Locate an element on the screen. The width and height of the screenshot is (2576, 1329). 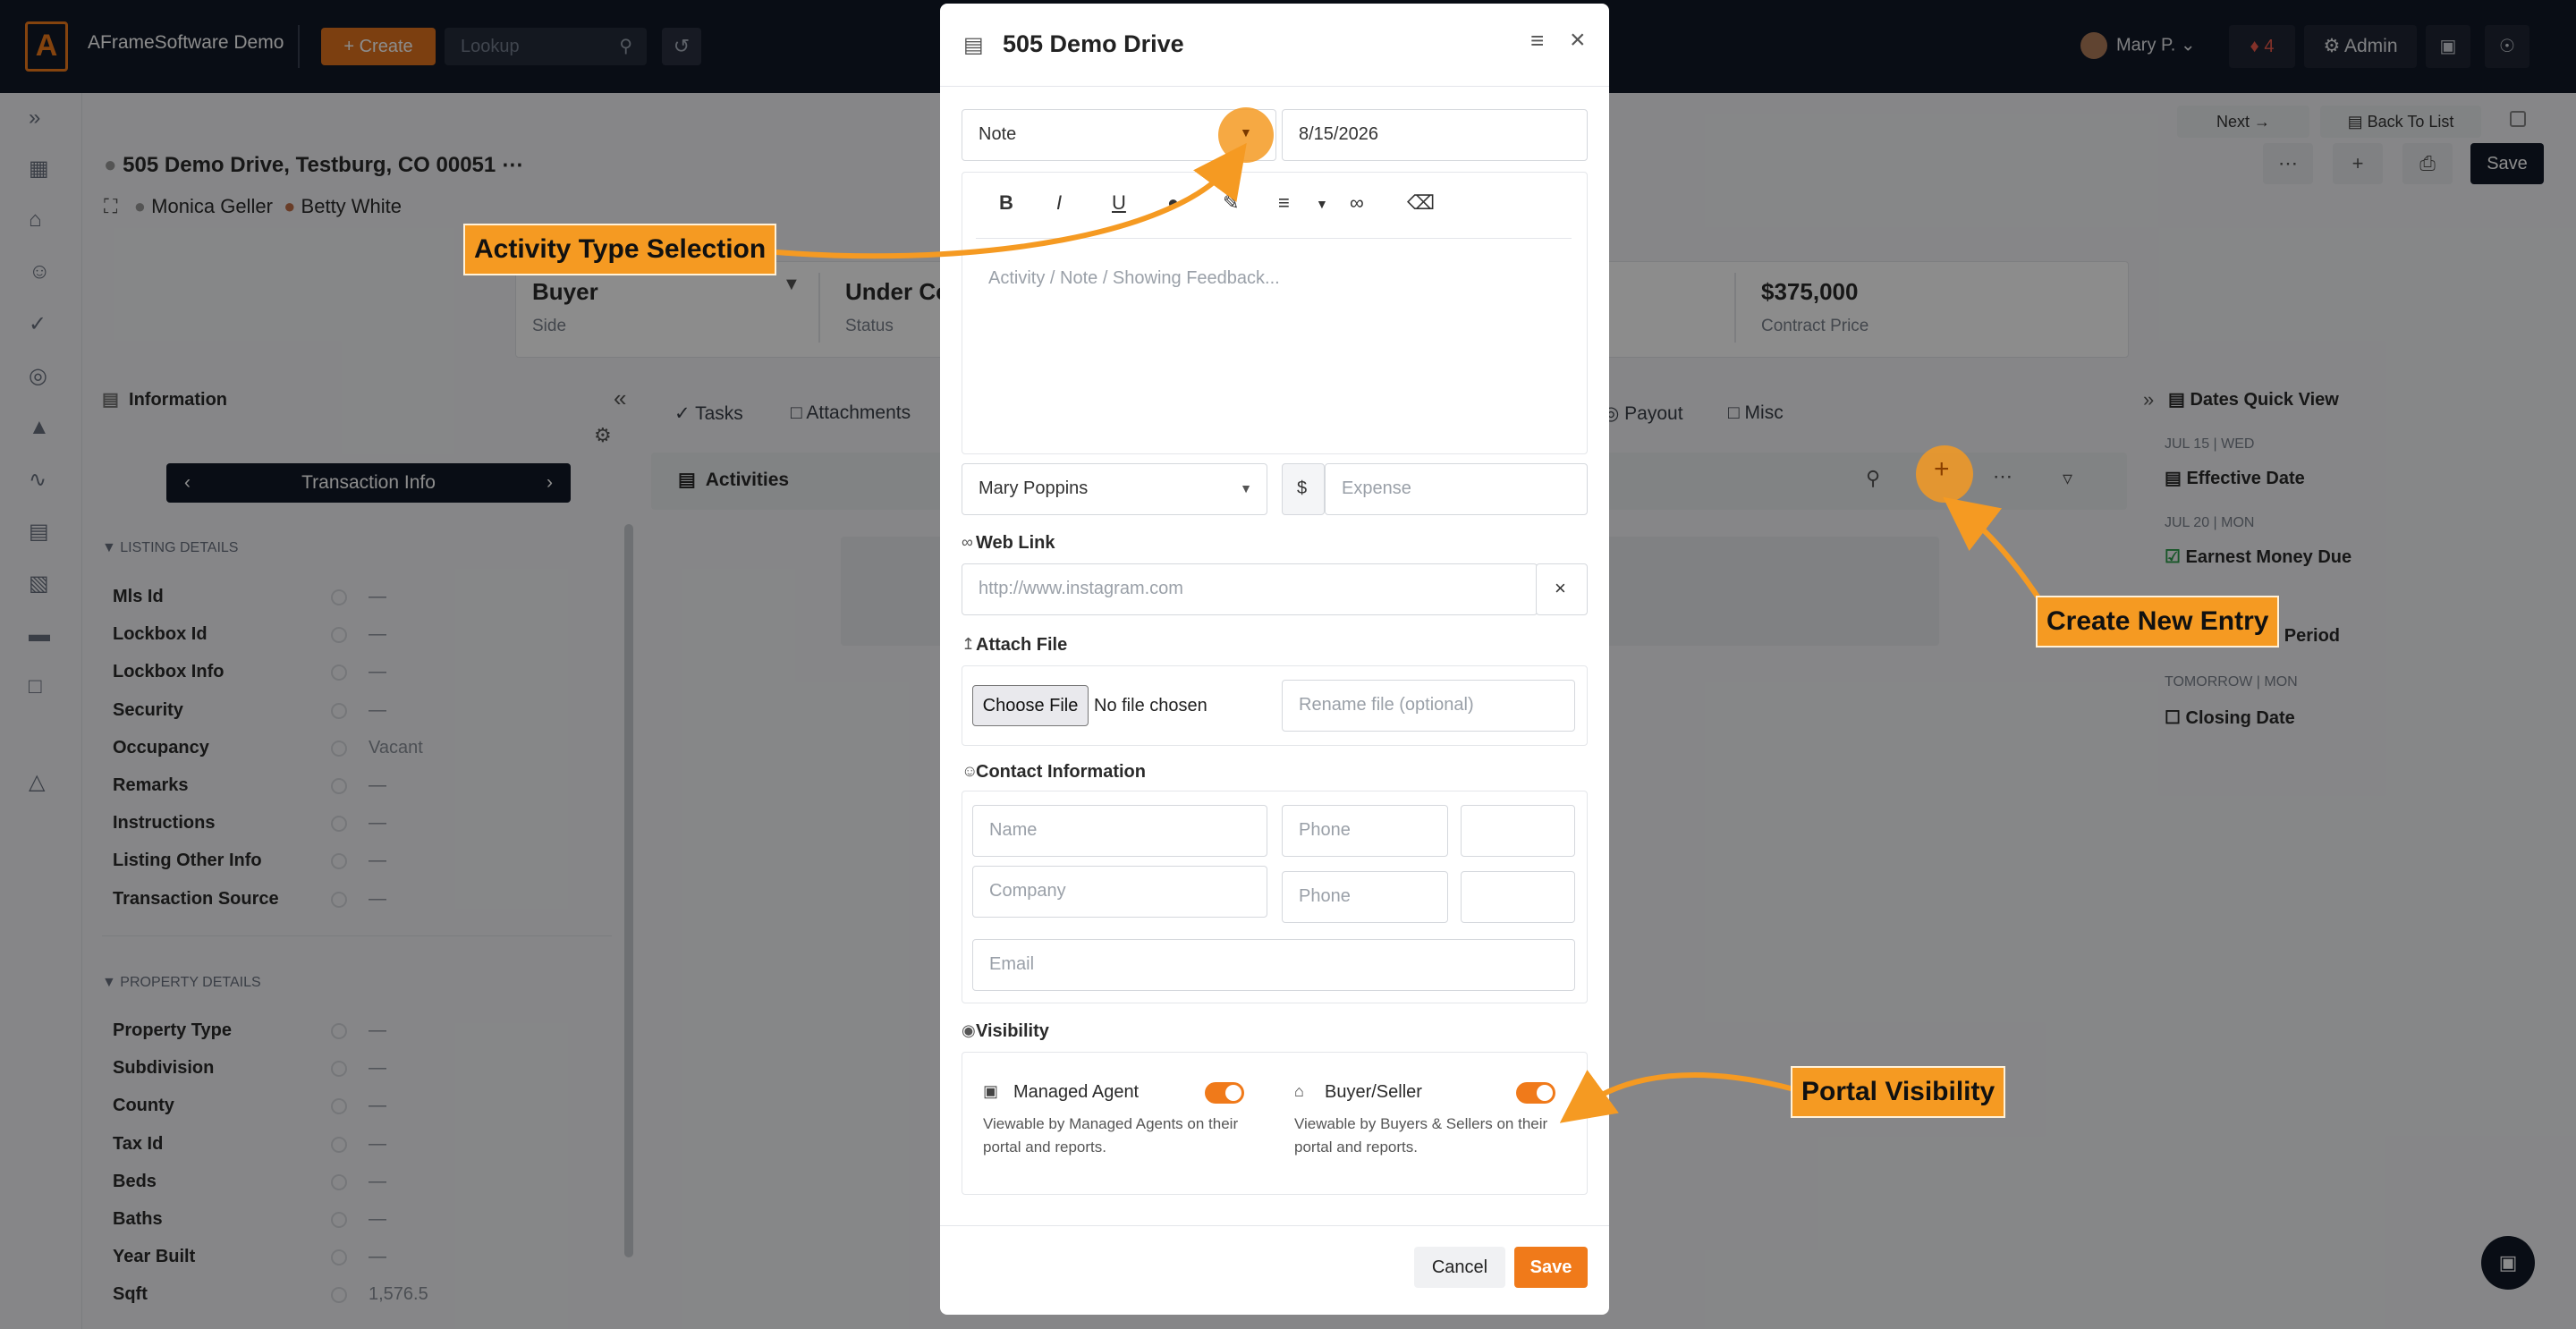
callout-activity-type: Activity Type Selection is located at coordinates (620, 249).